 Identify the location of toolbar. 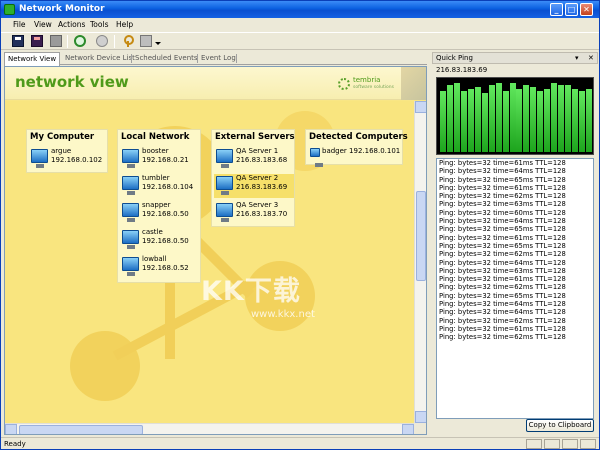
(300, 41).